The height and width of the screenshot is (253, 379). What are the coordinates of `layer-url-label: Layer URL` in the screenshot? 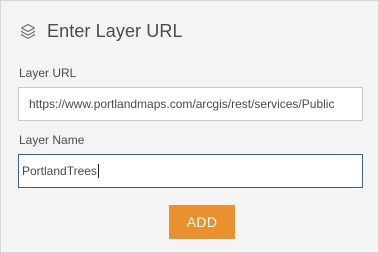 It's located at (48, 73).